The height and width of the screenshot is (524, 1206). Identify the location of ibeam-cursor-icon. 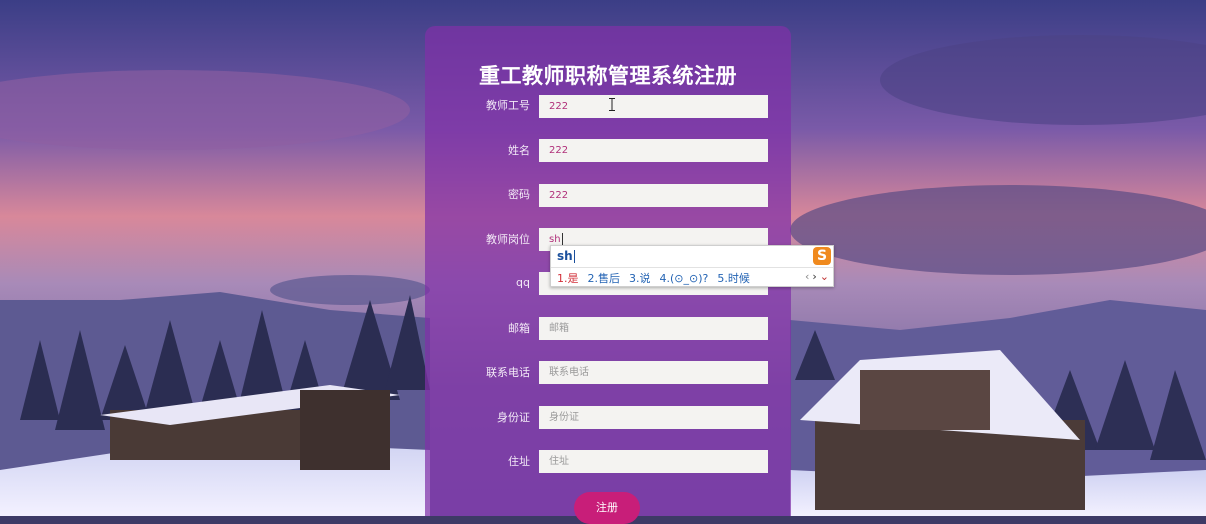
(612, 104).